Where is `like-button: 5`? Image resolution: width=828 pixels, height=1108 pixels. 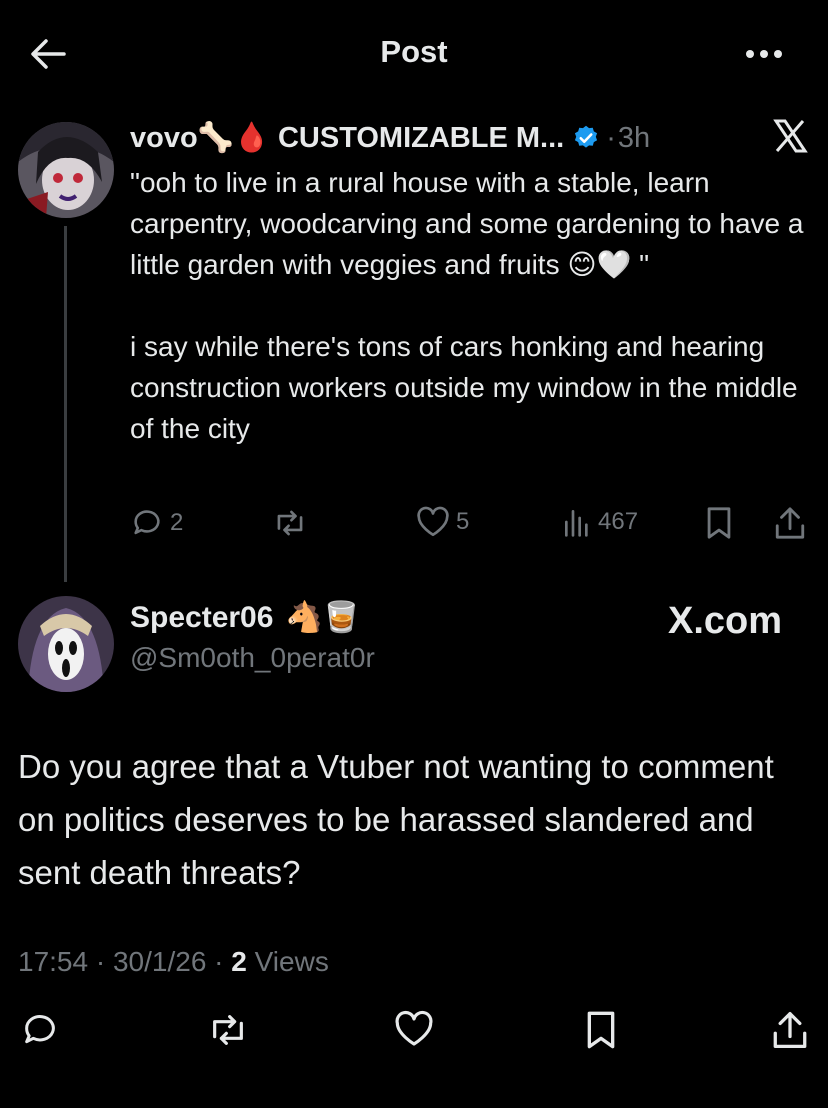 like-button: 5 is located at coordinates (442, 522).